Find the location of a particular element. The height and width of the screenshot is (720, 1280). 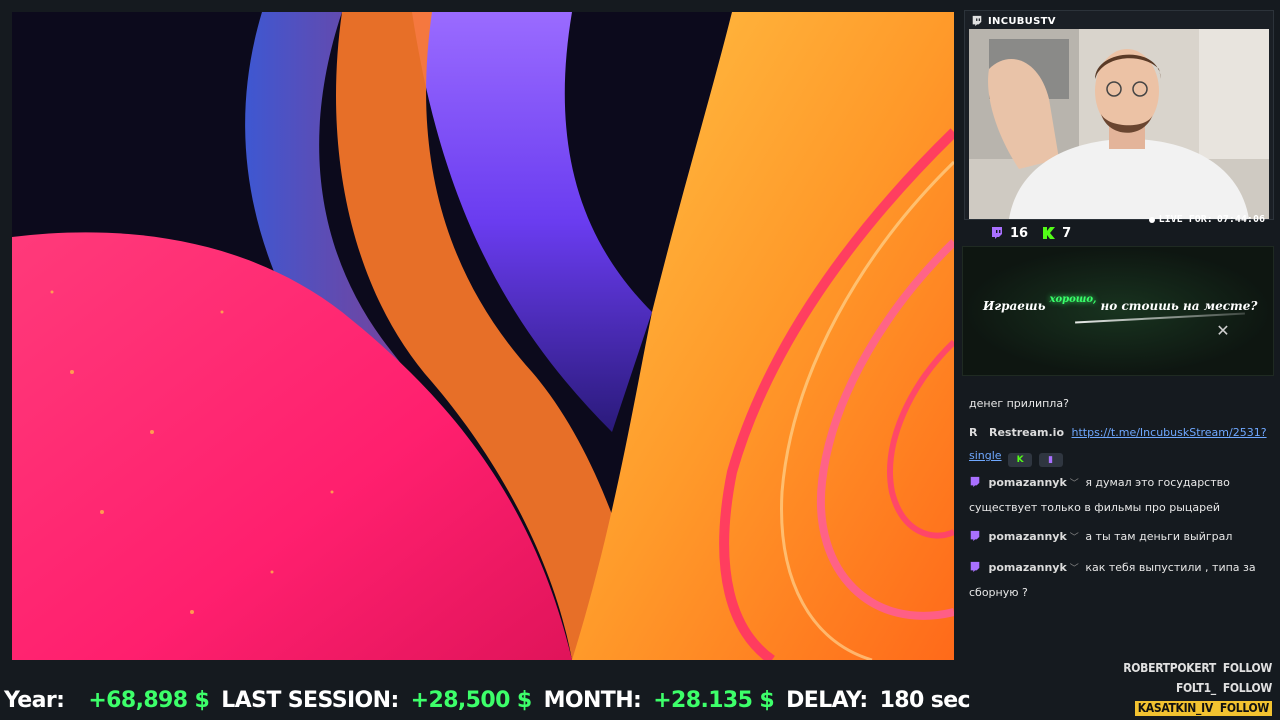

live-dot-icon is located at coordinates (1151, 219).